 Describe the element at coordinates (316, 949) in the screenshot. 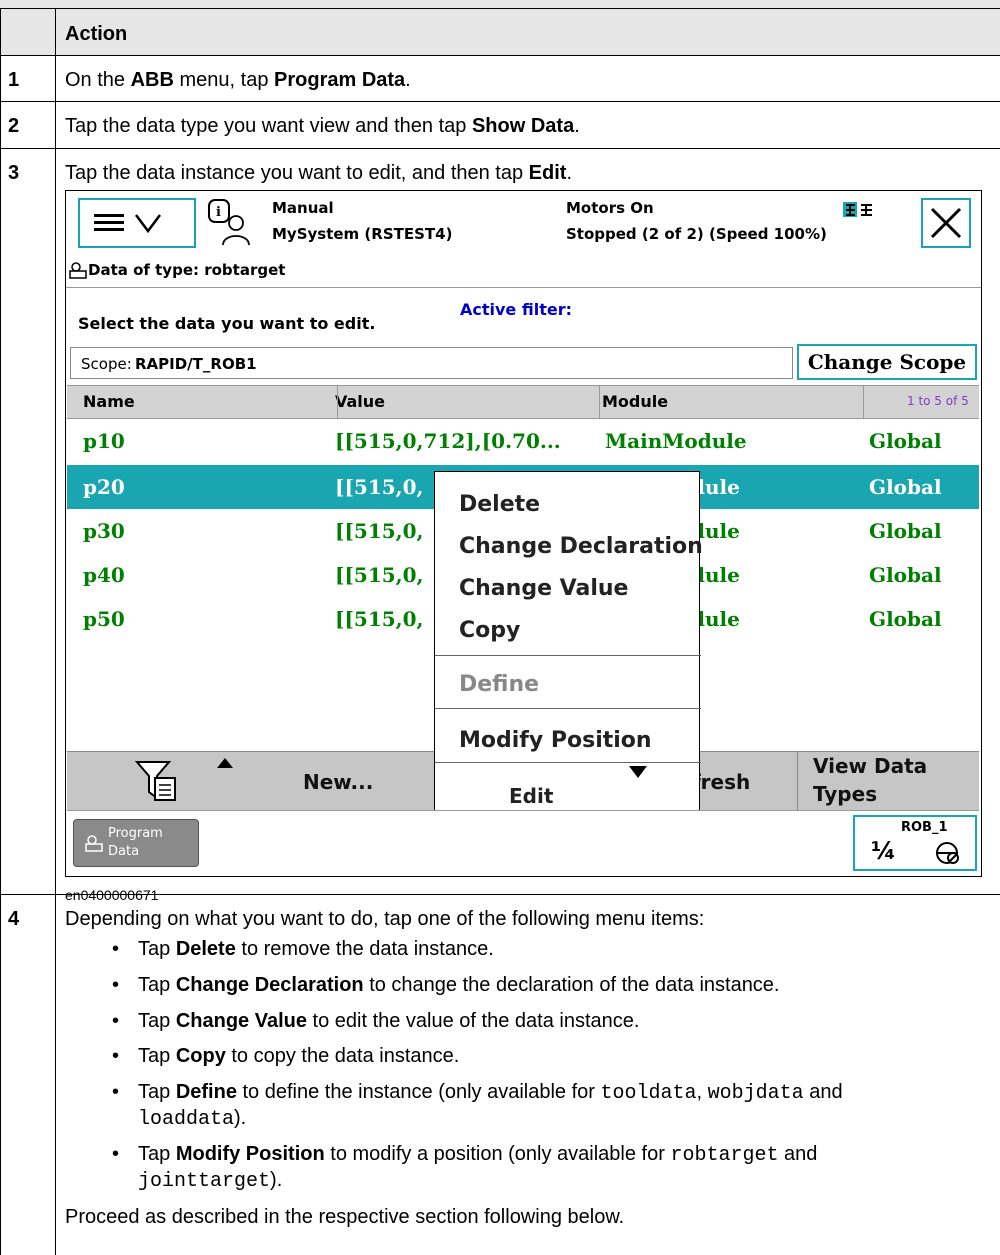

I see `bullet-delete: Tap Delete to remove the data instance.` at that location.